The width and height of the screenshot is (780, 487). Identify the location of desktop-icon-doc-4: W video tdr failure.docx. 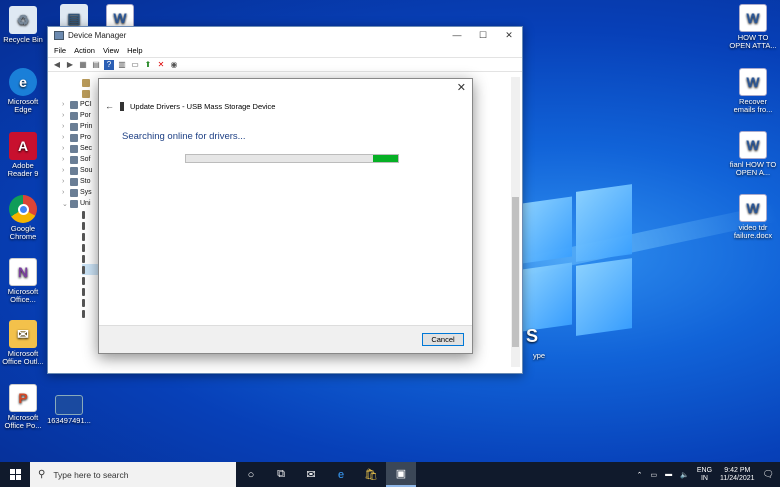
(753, 217).